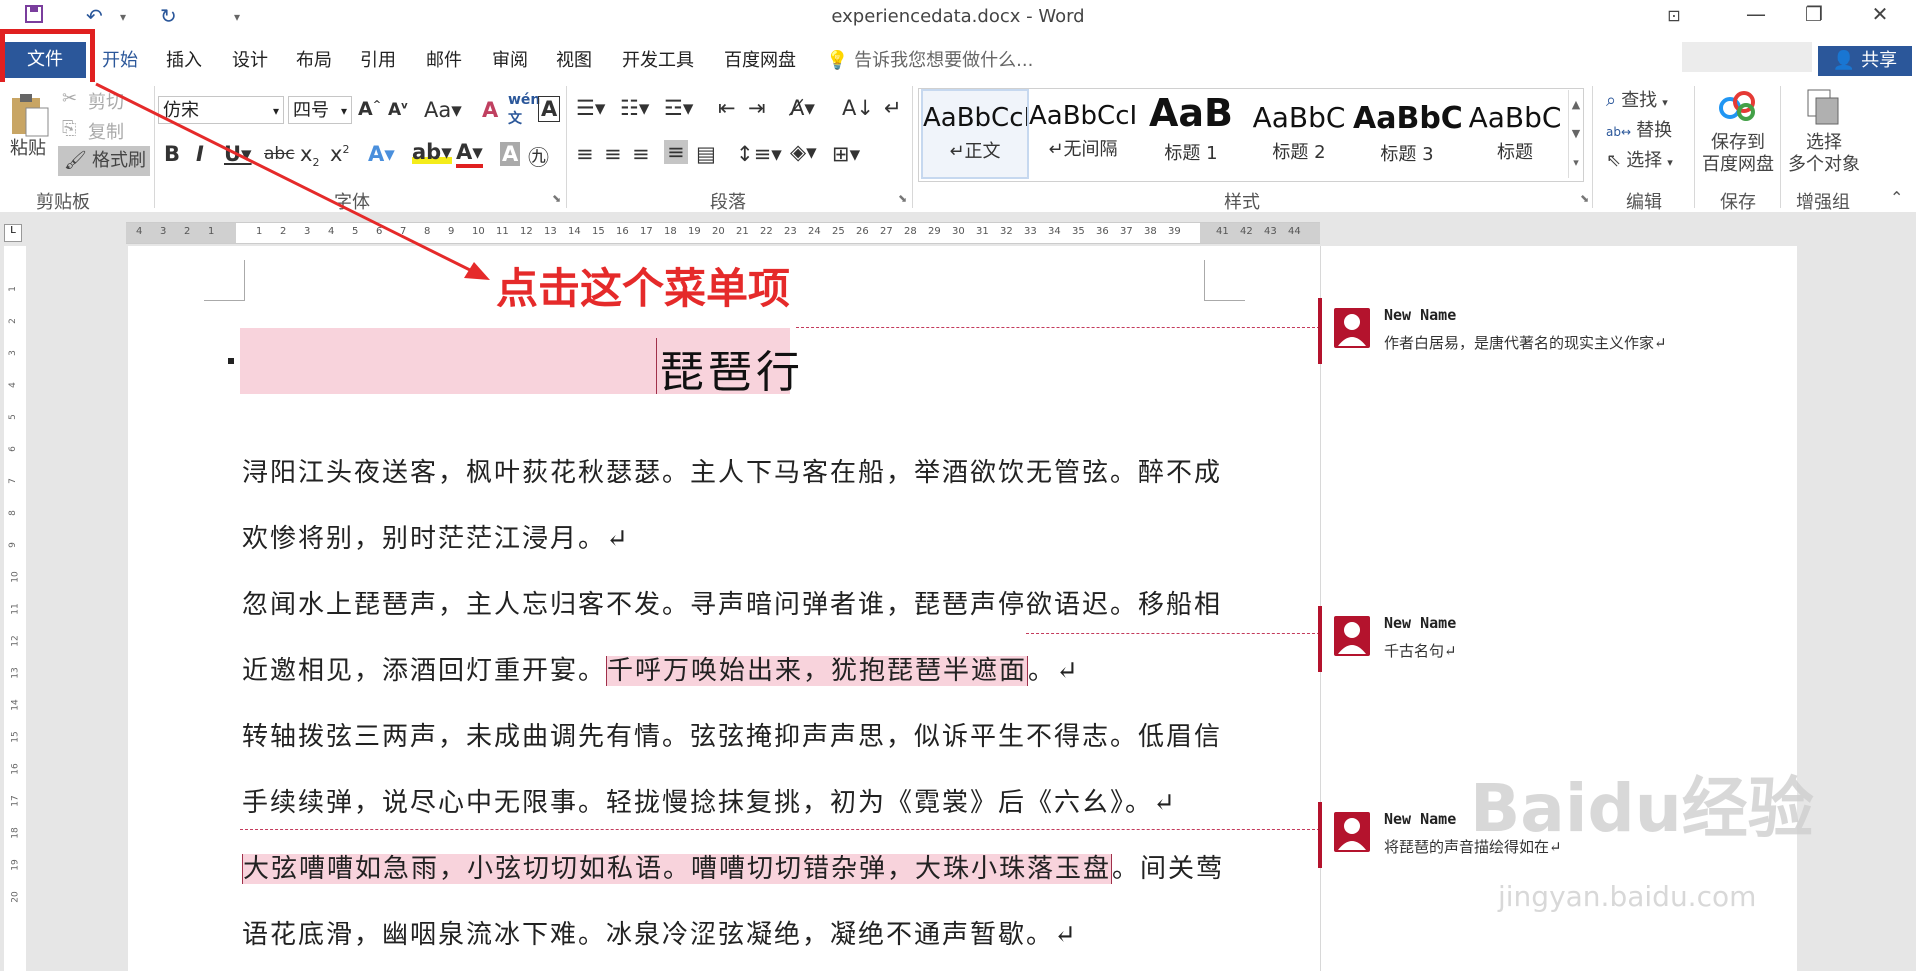 The image size is (1916, 971). What do you see at coordinates (643, 288) in the screenshot?
I see `annotation-text: 点击这个菜单项` at bounding box center [643, 288].